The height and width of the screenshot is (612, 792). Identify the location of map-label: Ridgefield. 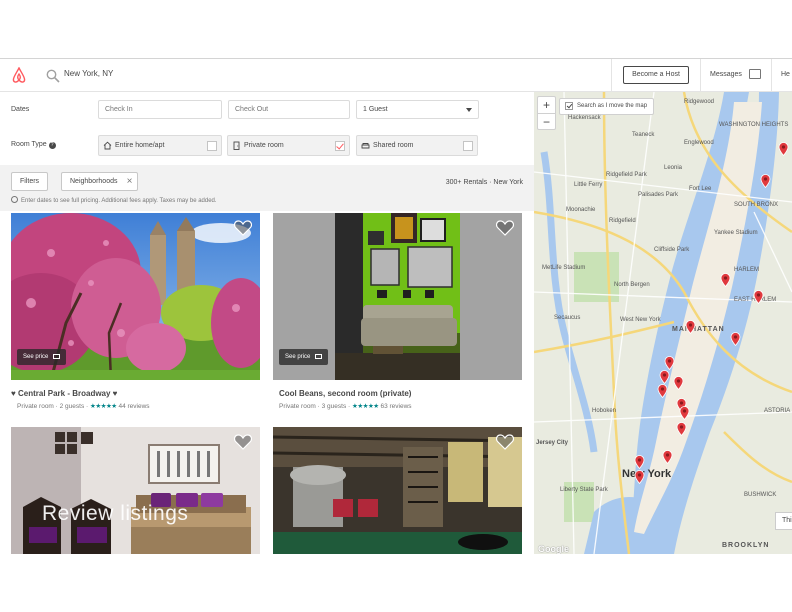
(622, 221).